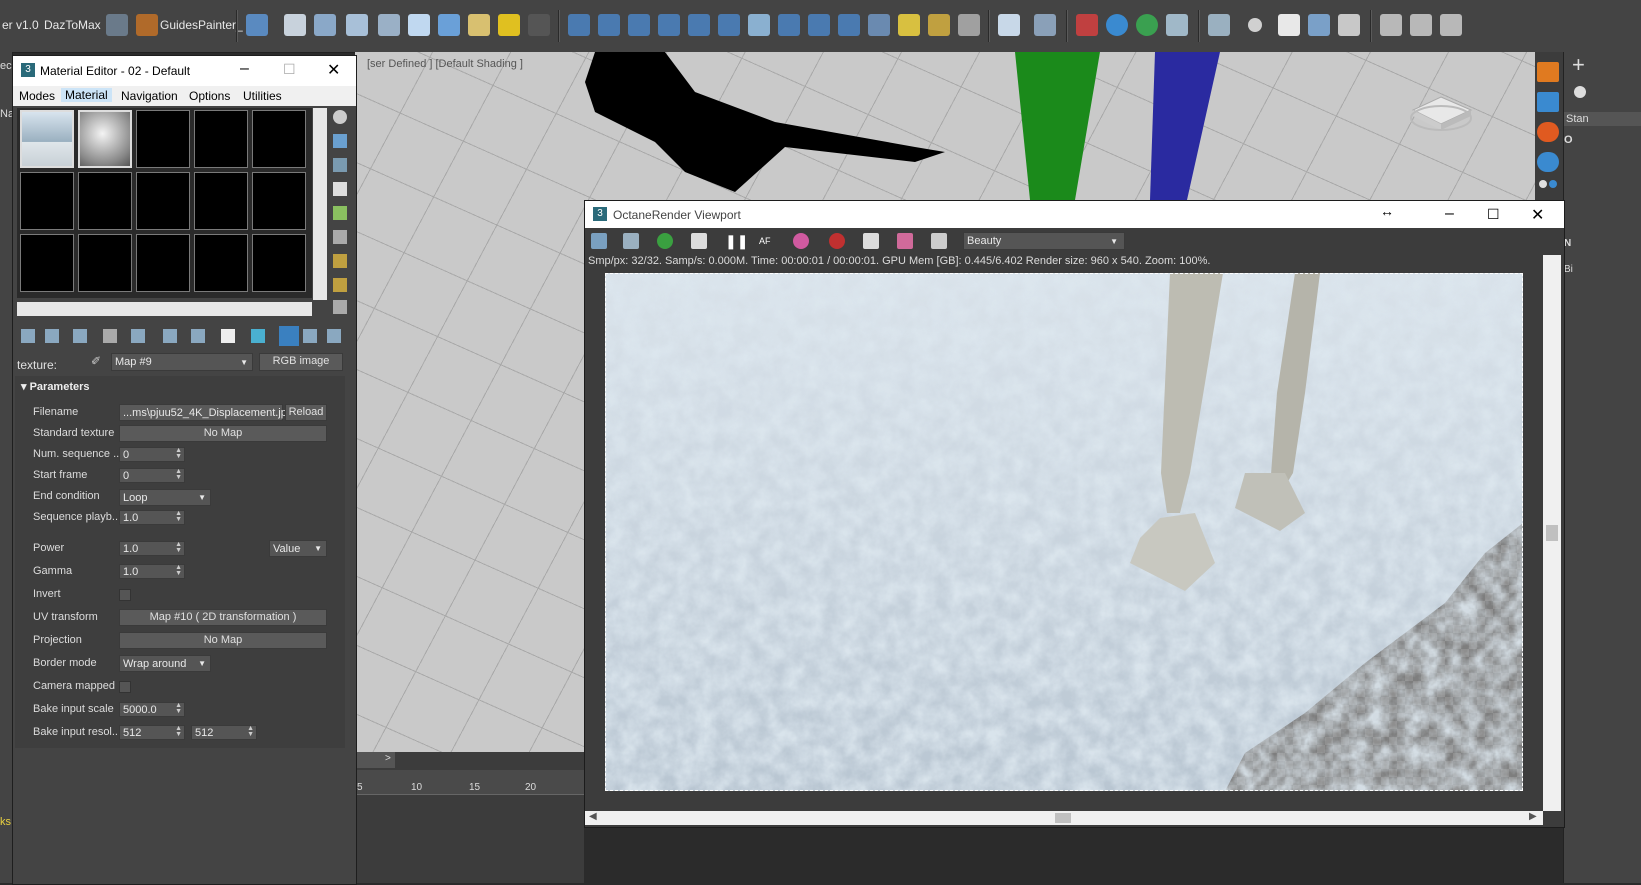 The width and height of the screenshot is (1641, 885). I want to click on render-pass-dropdown: Beauty ▼, so click(1044, 241).